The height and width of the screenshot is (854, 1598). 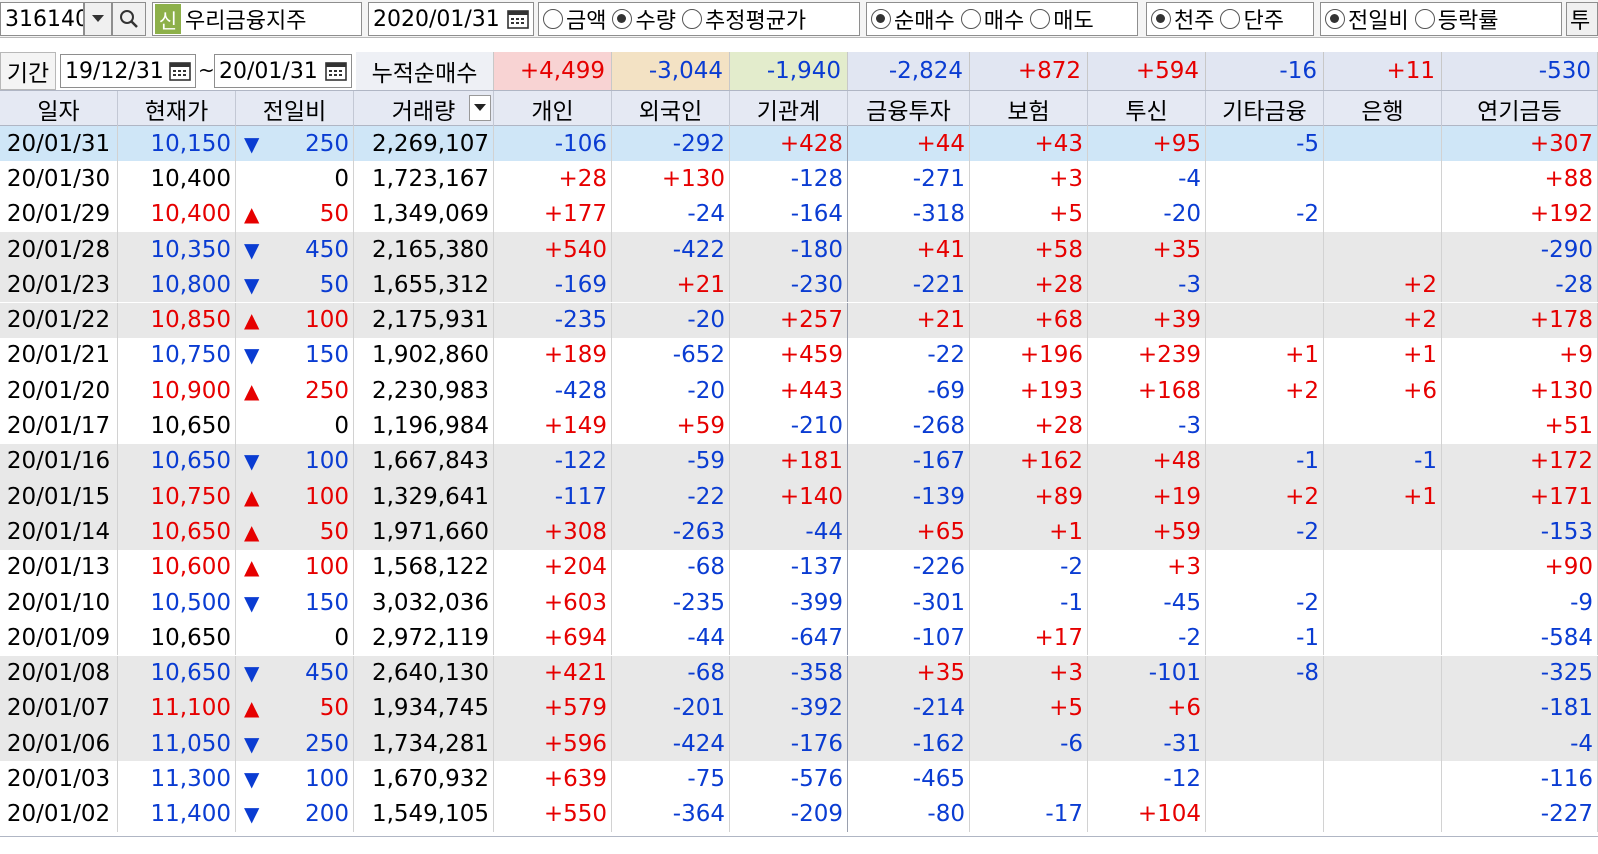 I want to click on radio-amount: 금액, so click(x=574, y=19).